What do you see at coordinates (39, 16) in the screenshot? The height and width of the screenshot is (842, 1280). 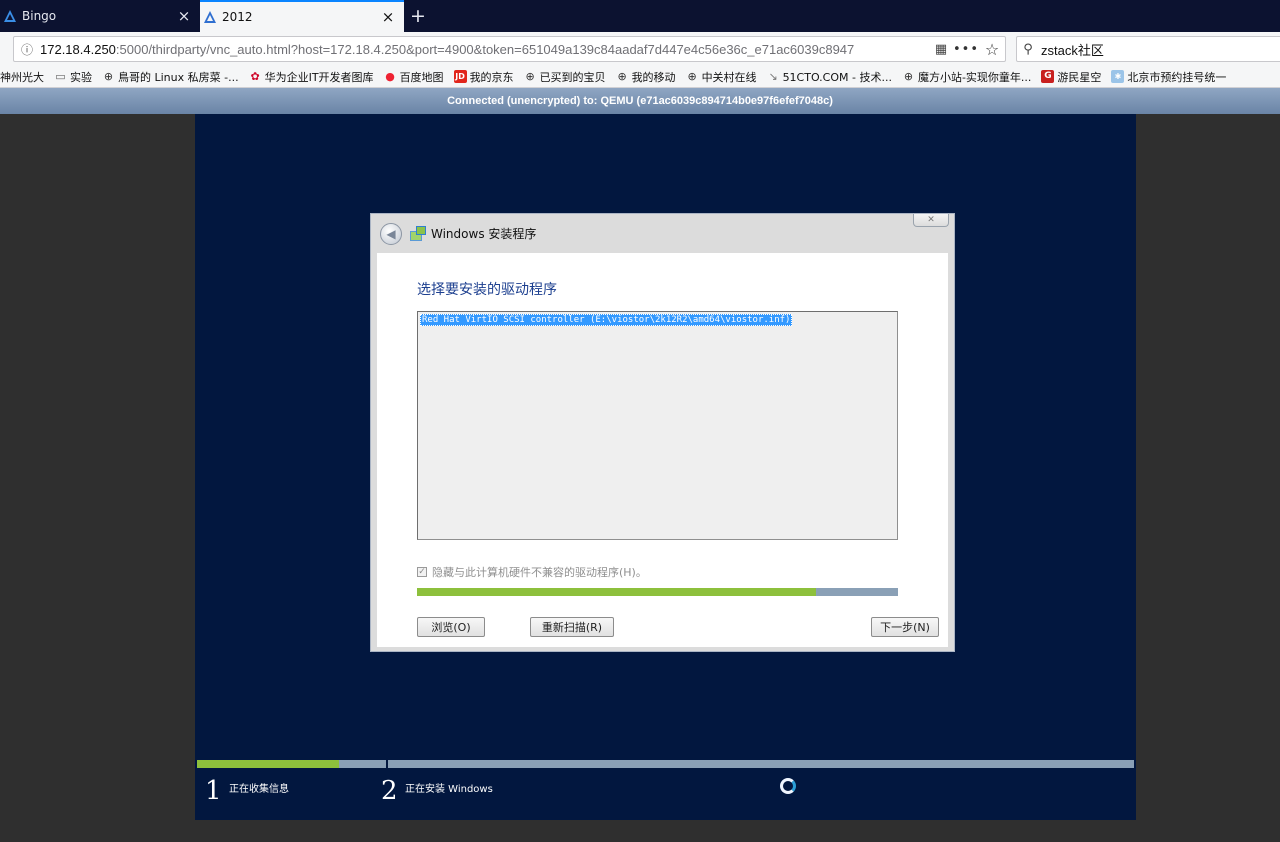 I see `tab-label: Bingo` at bounding box center [39, 16].